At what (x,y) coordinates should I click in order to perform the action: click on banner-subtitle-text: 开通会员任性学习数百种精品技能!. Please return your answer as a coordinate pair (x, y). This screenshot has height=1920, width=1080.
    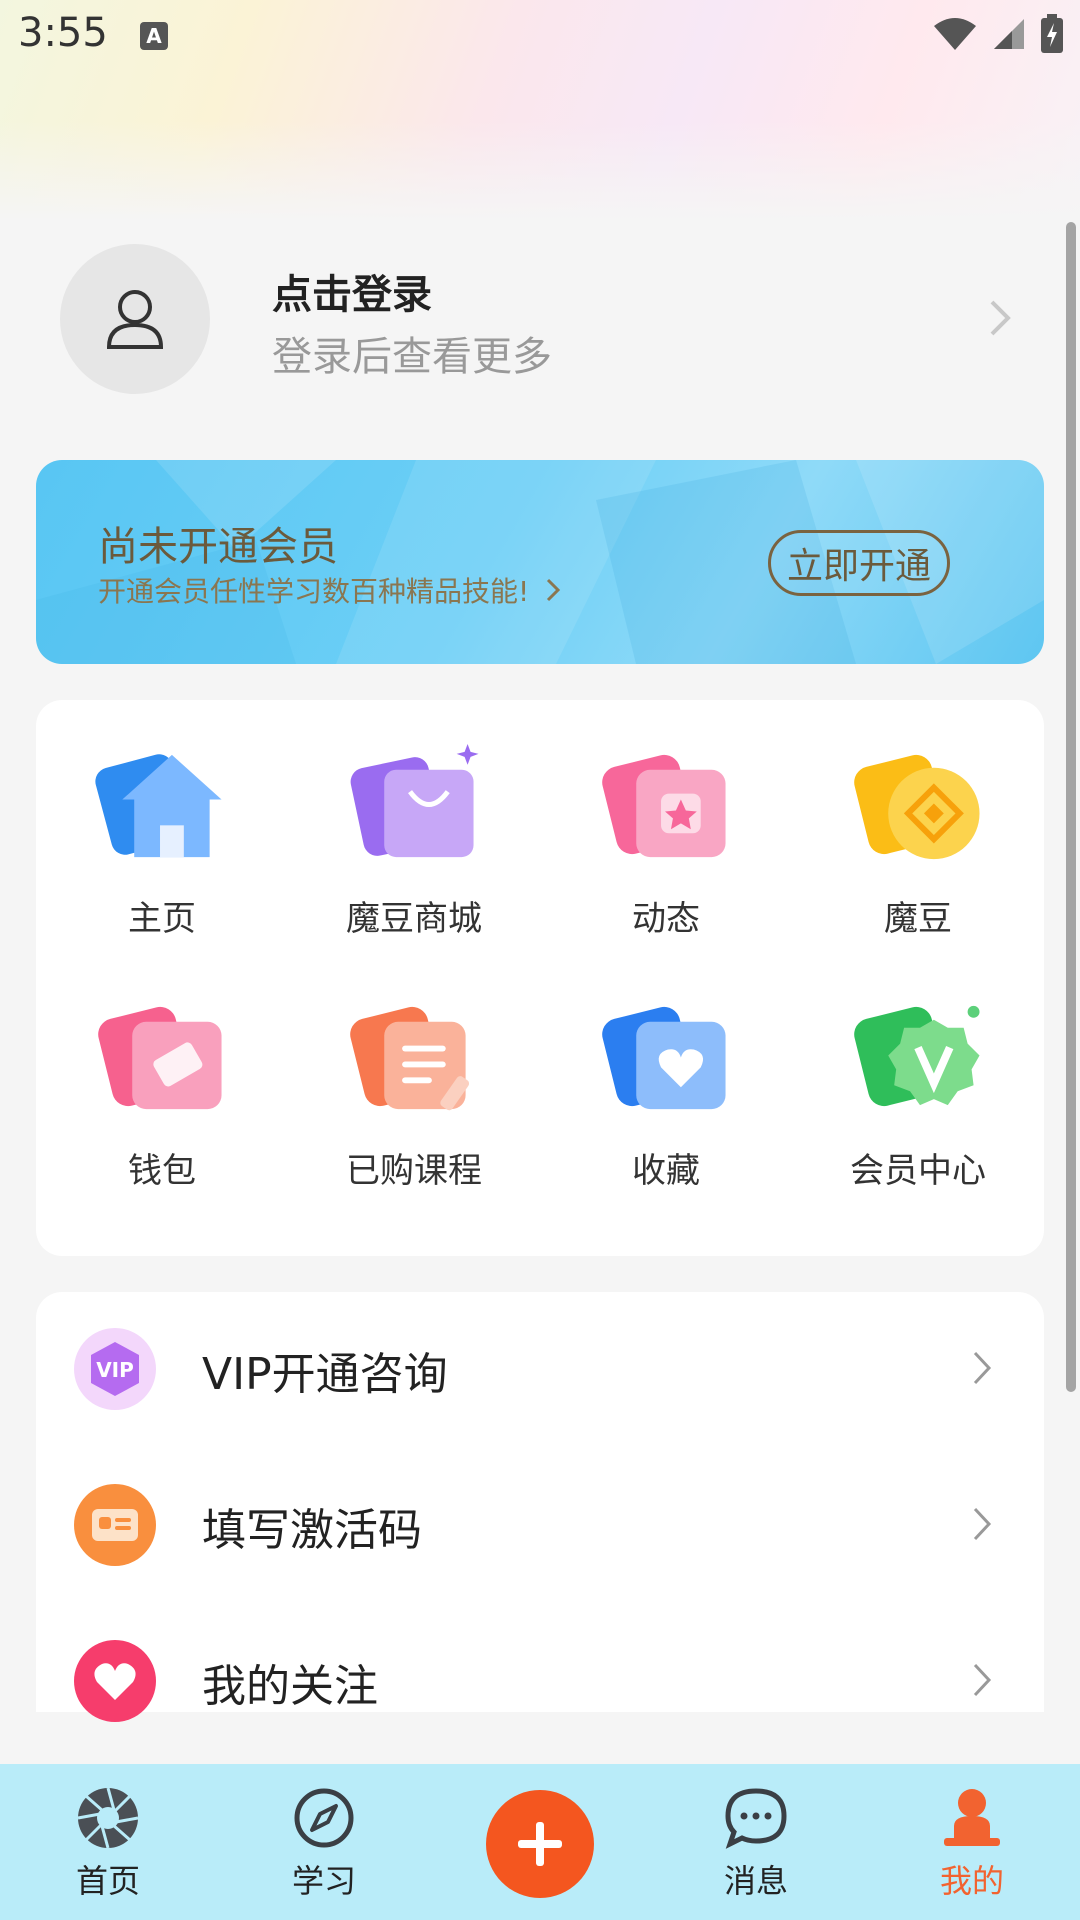
    Looking at the image, I should click on (314, 591).